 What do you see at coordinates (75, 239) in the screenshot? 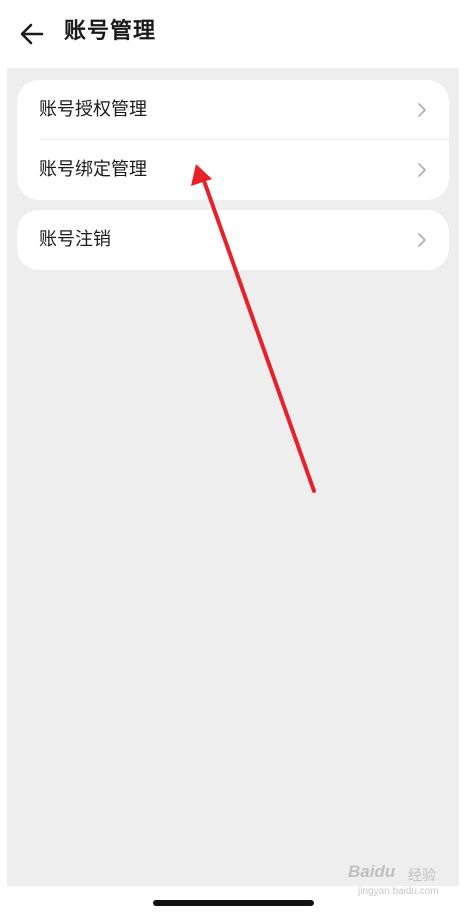
I see `item-label: 账号注销` at bounding box center [75, 239].